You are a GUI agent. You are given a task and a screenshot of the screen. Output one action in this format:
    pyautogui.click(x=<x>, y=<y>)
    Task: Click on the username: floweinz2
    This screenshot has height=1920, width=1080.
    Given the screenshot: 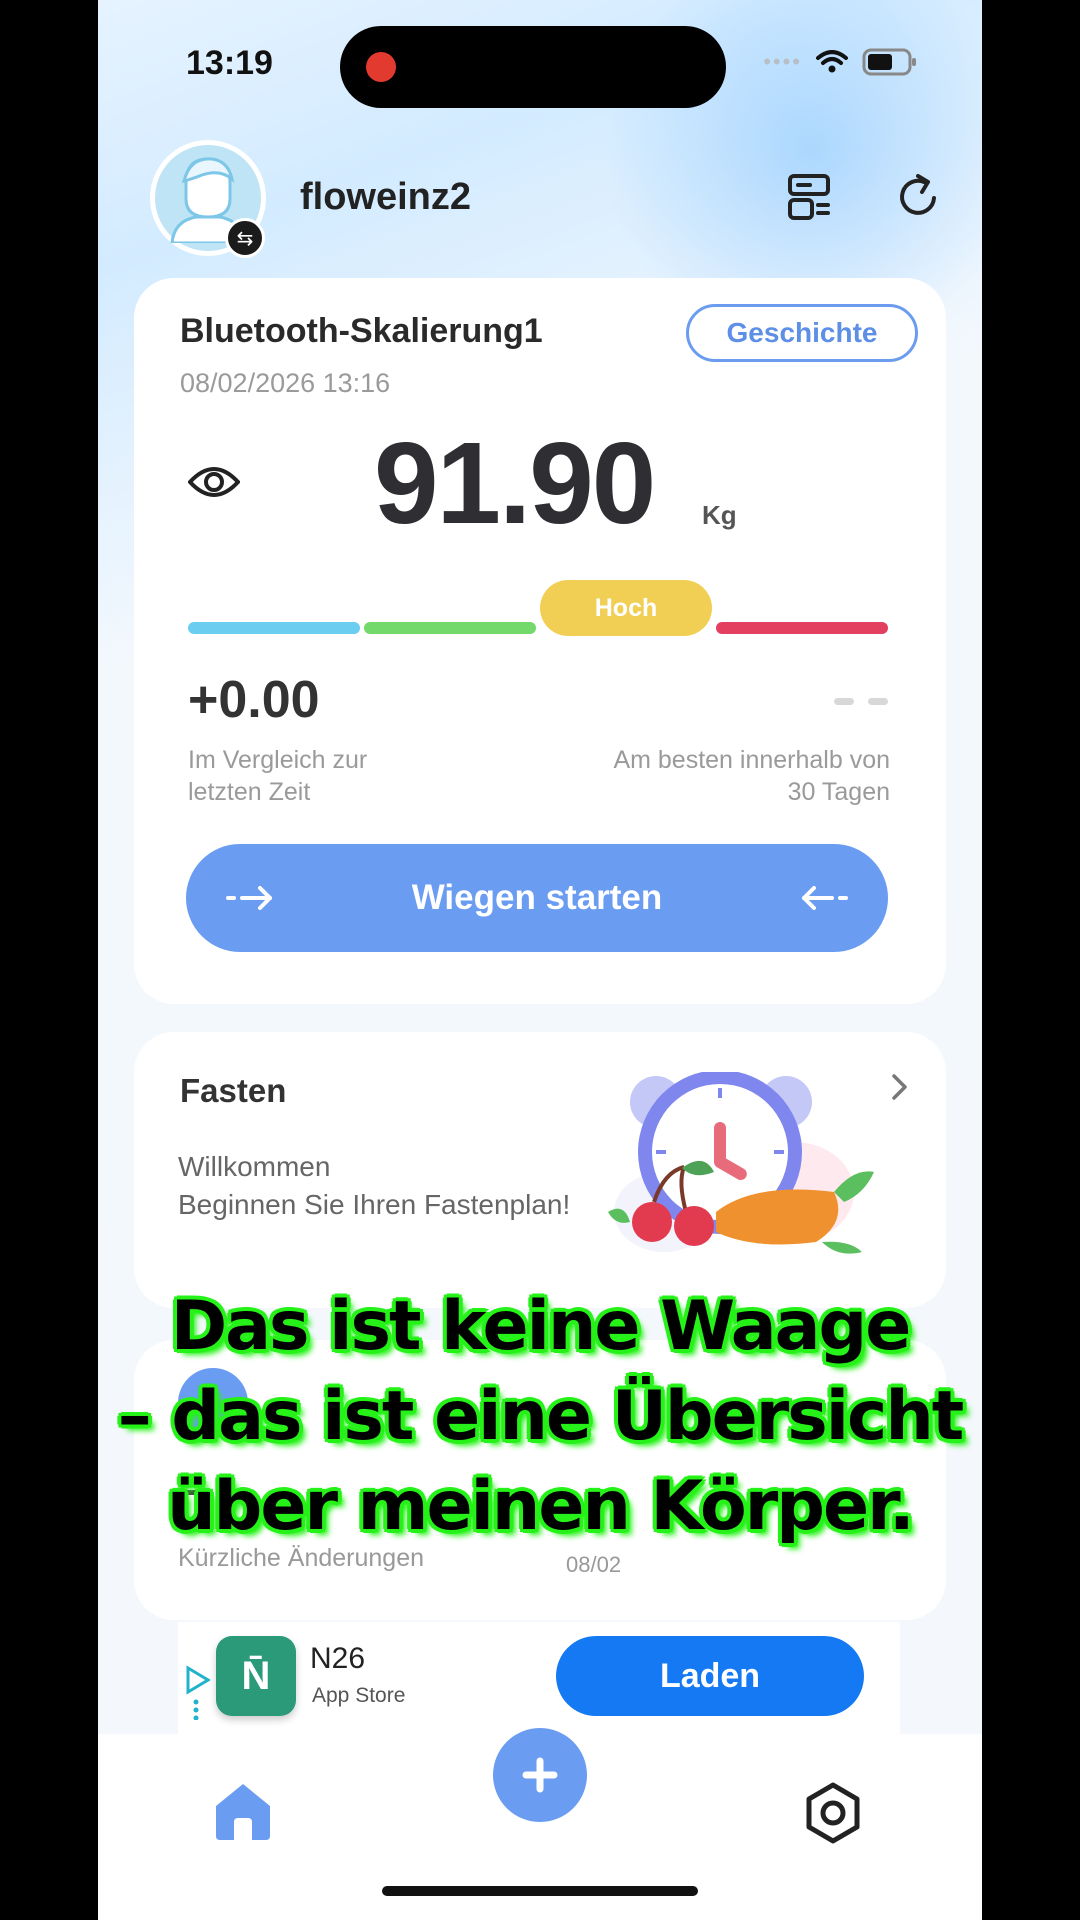 What is the action you would take?
    pyautogui.click(x=386, y=197)
    